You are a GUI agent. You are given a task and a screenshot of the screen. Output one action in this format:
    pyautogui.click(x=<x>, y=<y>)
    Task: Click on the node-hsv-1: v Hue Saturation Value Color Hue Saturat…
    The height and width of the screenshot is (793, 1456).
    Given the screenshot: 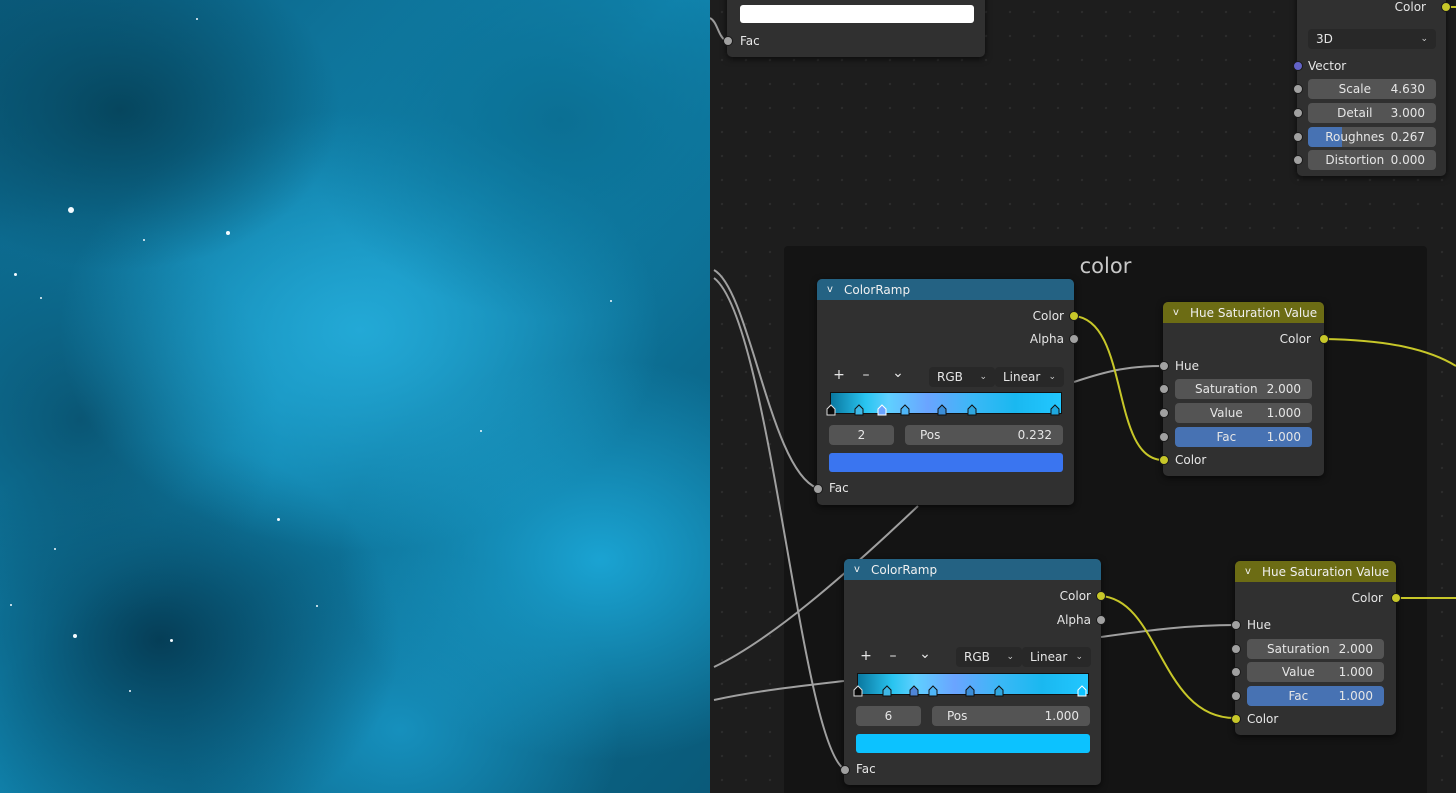 What is the action you would take?
    pyautogui.click(x=1244, y=389)
    